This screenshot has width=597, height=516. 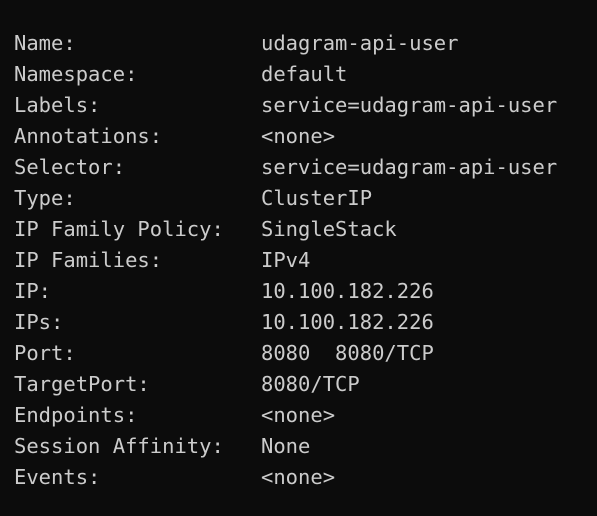 I want to click on field-key: IP Family Policy:, so click(x=119, y=229).